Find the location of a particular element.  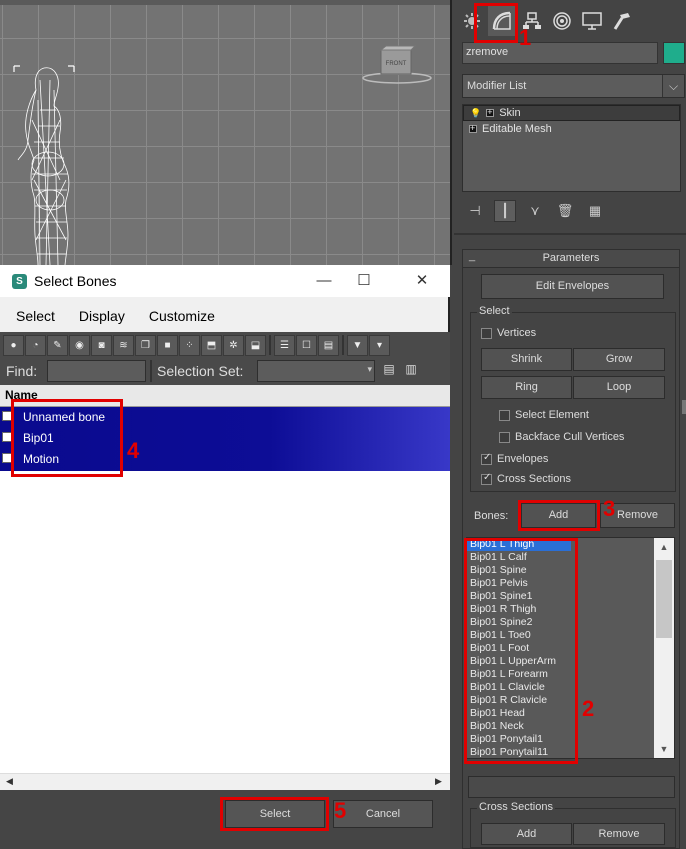

annotation-box-dialog-rows is located at coordinates (67, 438).